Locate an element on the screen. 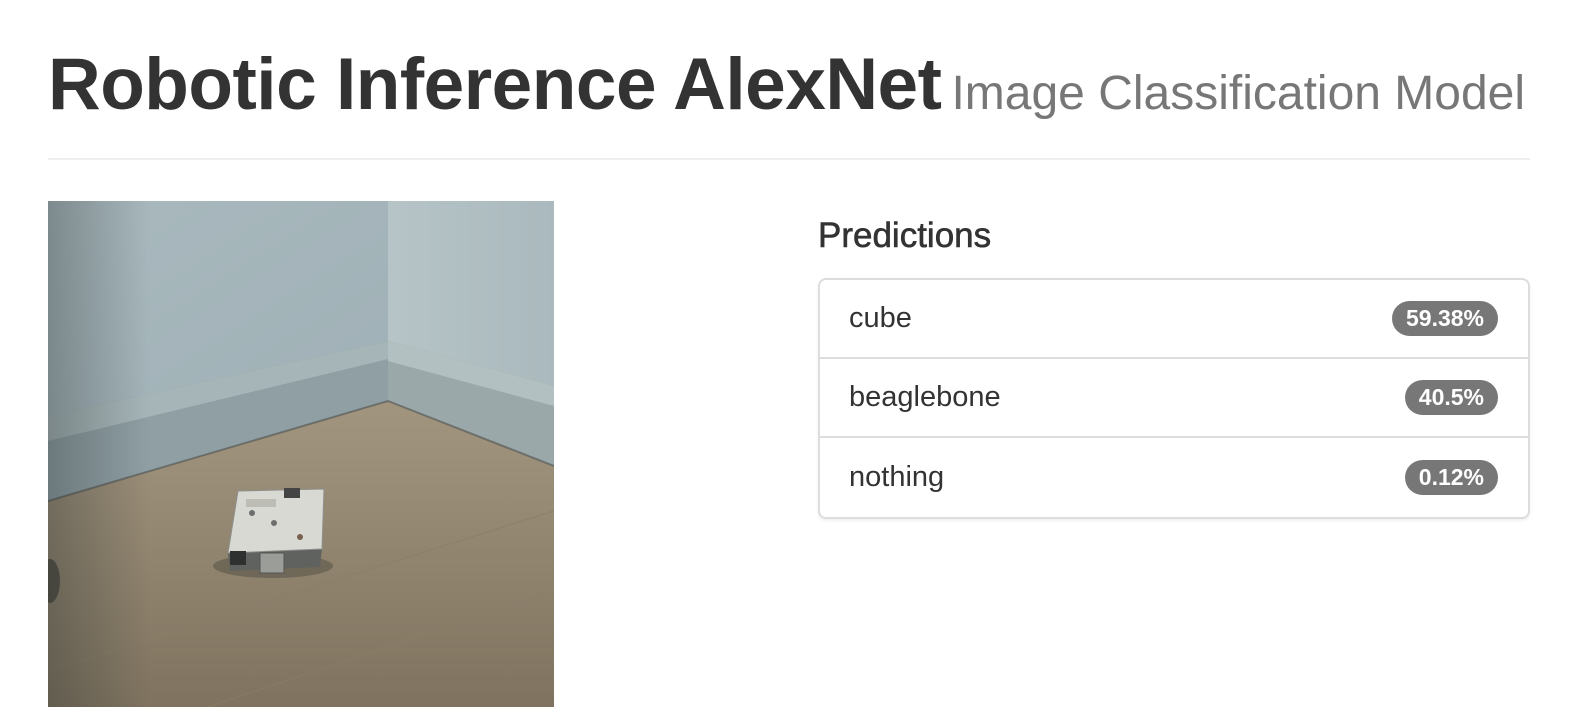  page-subtitle: Image Classification Model is located at coordinates (1238, 93).